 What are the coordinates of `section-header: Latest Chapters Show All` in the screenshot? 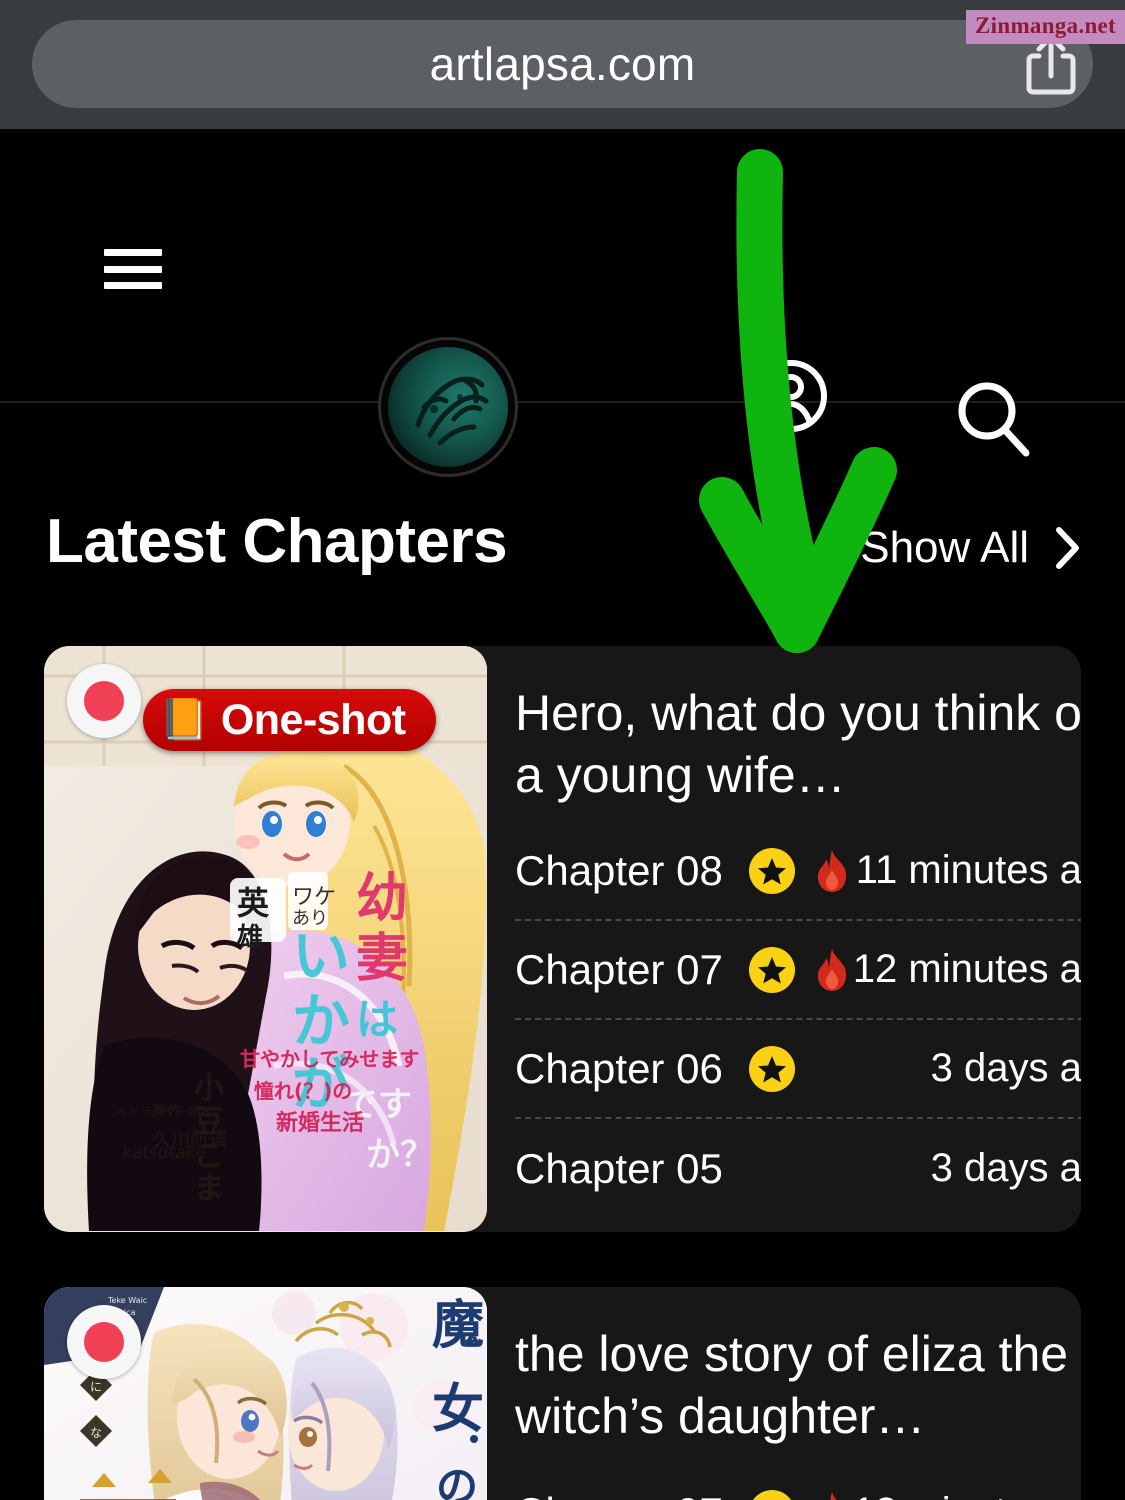 It's located at (562, 573).